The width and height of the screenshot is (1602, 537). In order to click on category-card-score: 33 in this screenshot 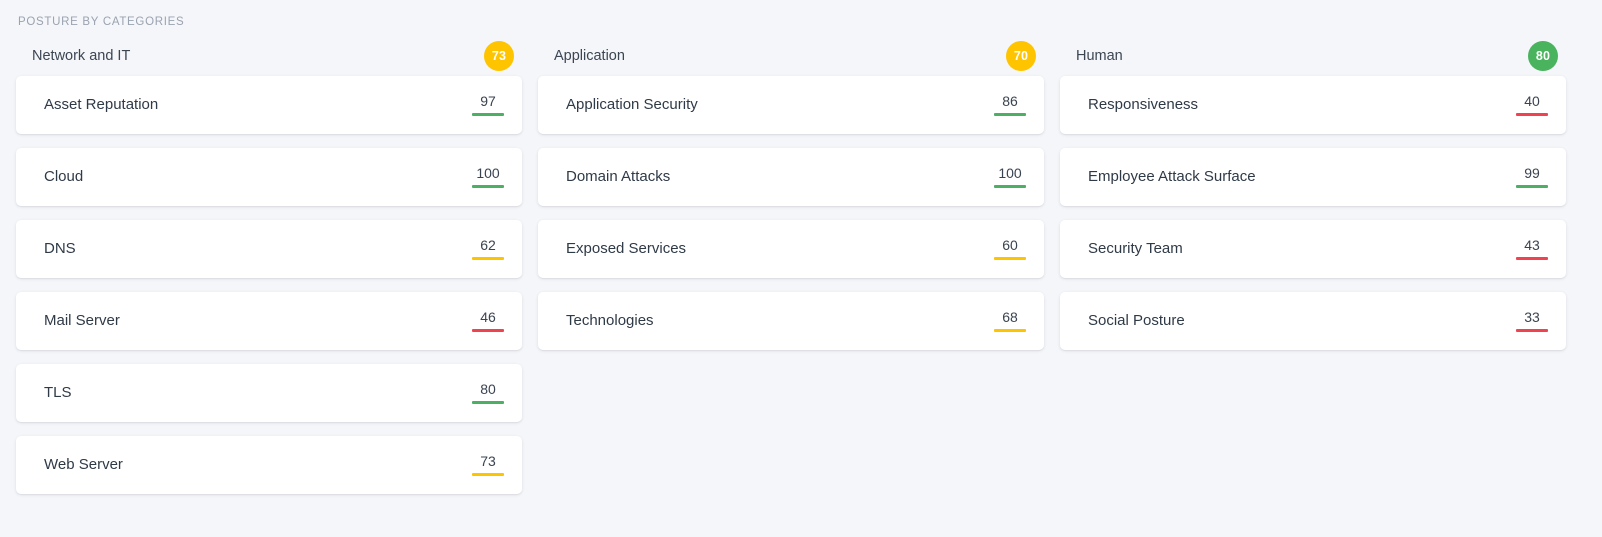, I will do `click(1532, 321)`.